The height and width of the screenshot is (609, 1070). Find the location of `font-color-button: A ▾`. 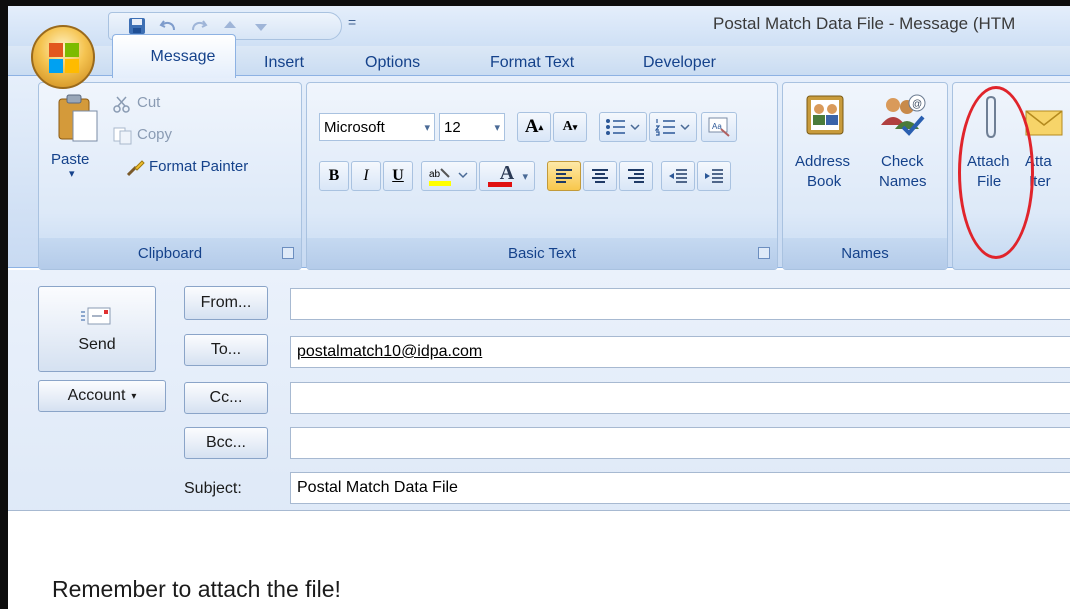

font-color-button: A ▾ is located at coordinates (507, 176).